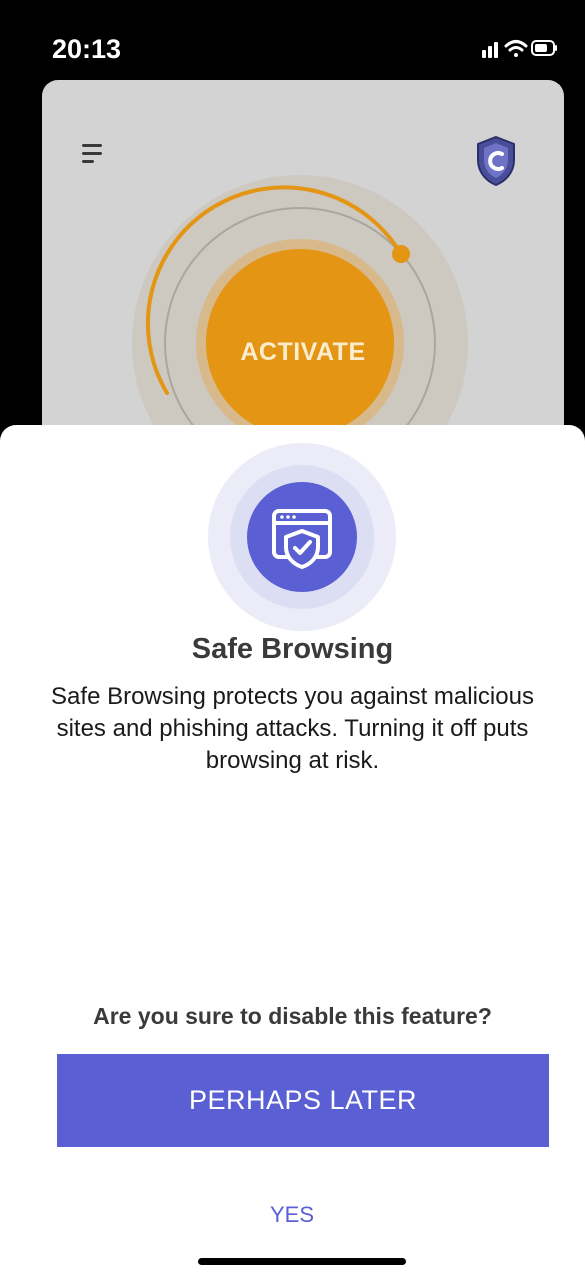 The height and width of the screenshot is (1272, 585). What do you see at coordinates (303, 1100) in the screenshot?
I see `perhaps-later-button: PERHAPS LATER` at bounding box center [303, 1100].